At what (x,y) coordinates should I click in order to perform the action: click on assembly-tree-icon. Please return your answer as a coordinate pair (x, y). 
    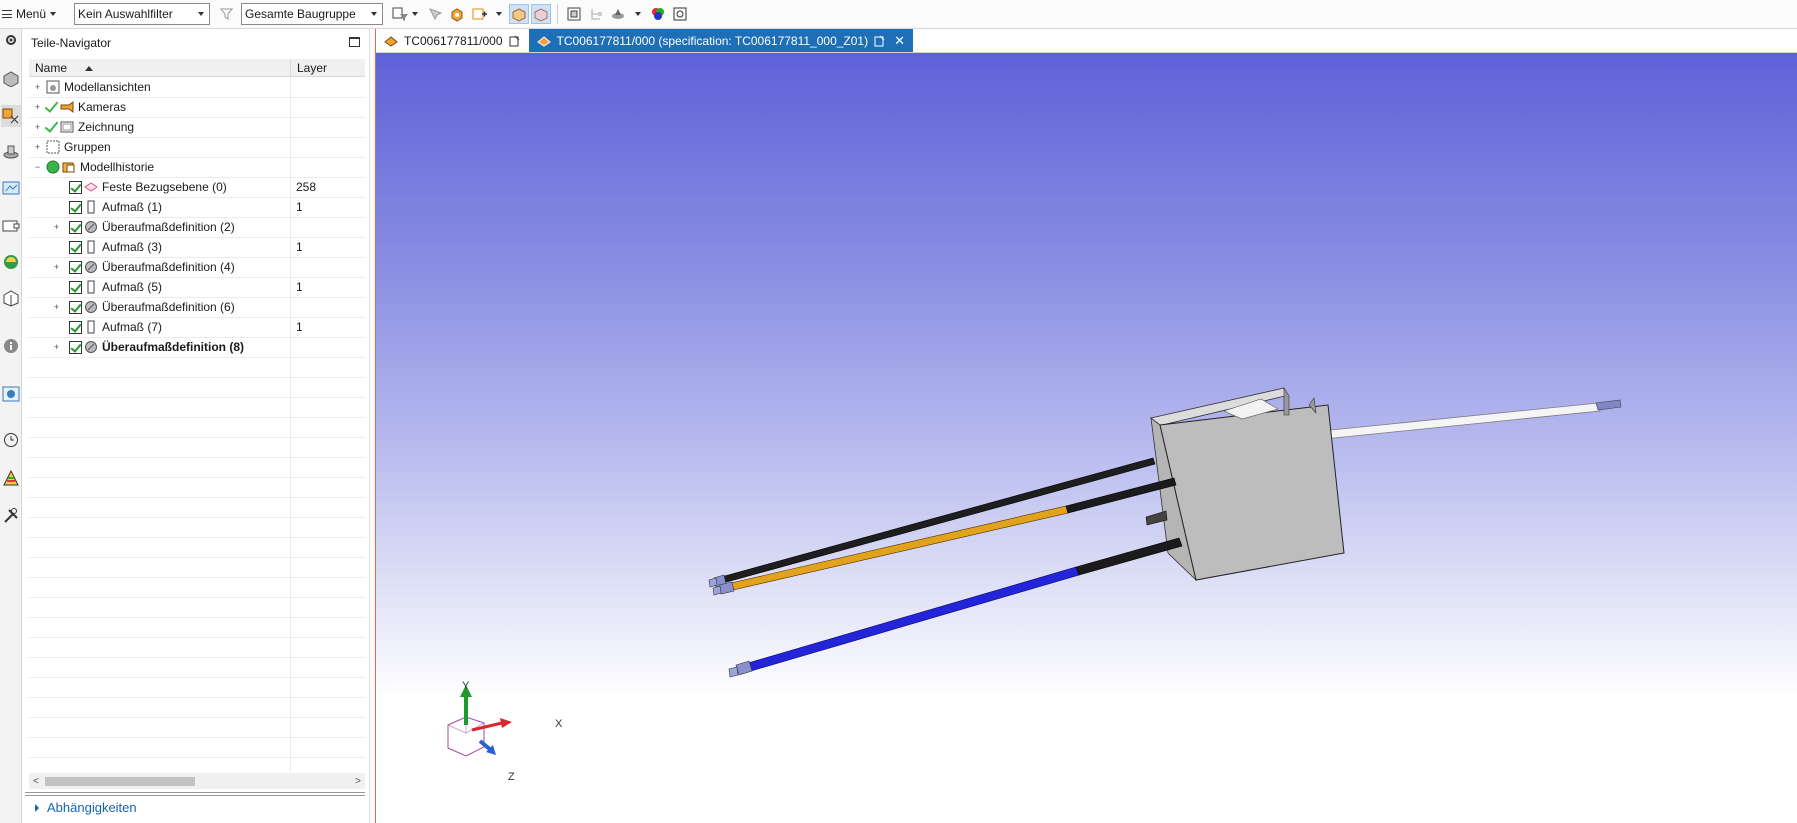
    Looking at the image, I should click on (596, 14).